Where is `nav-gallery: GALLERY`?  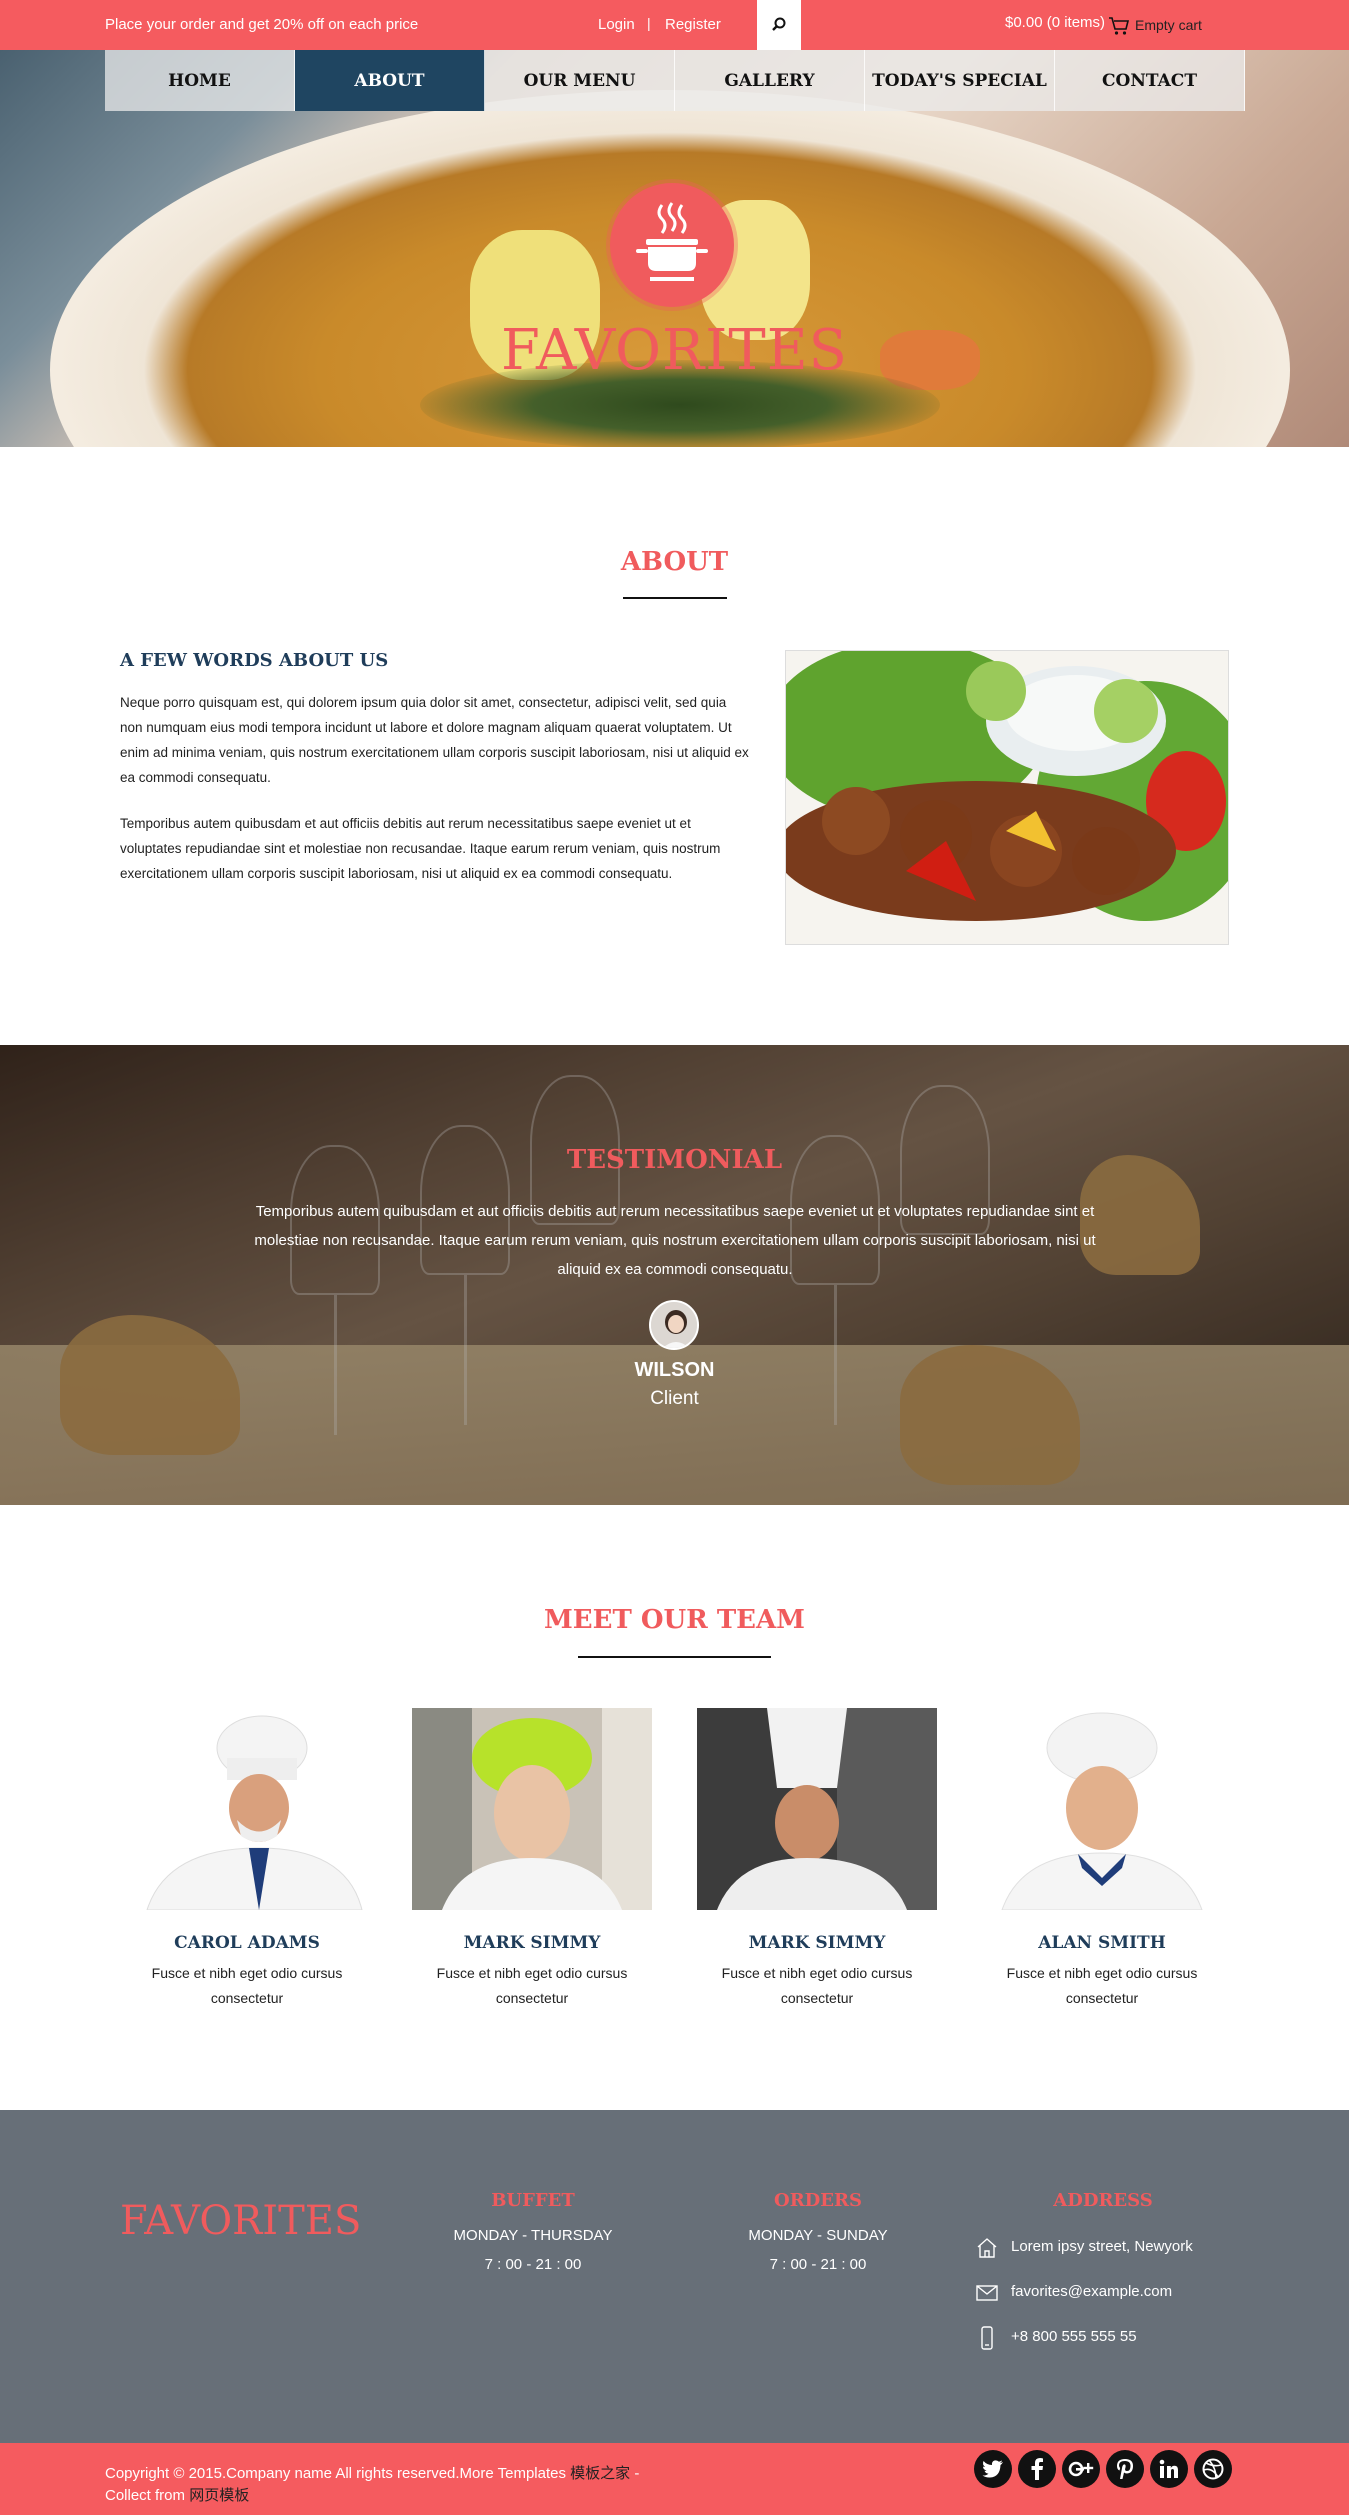
nav-gallery: GALLERY is located at coordinates (770, 80).